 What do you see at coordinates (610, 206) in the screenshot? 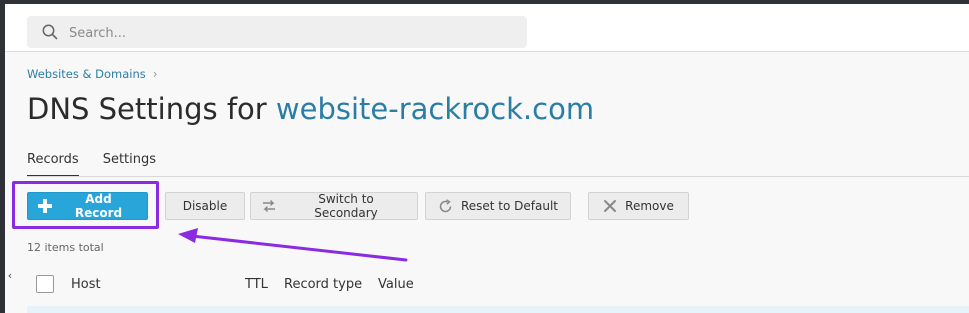
I see `remove-icon` at bounding box center [610, 206].